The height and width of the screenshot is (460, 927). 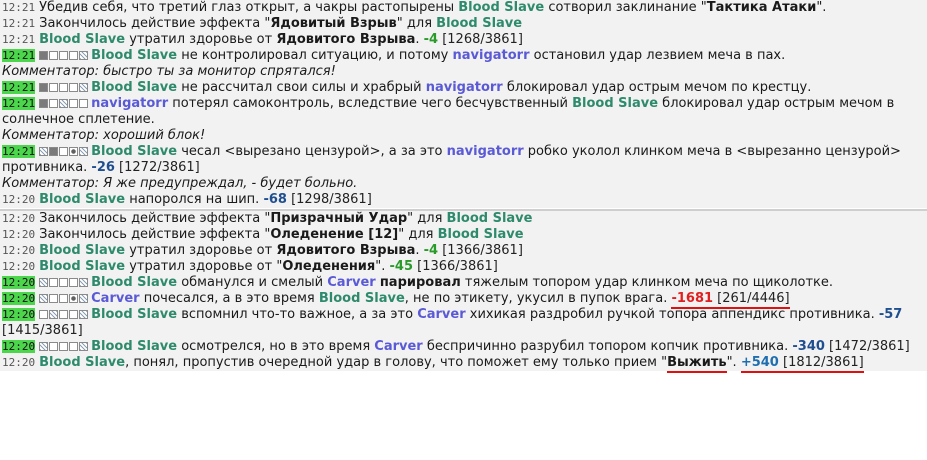 I want to click on hp-readout: [1812/3861], so click(x=821, y=362).